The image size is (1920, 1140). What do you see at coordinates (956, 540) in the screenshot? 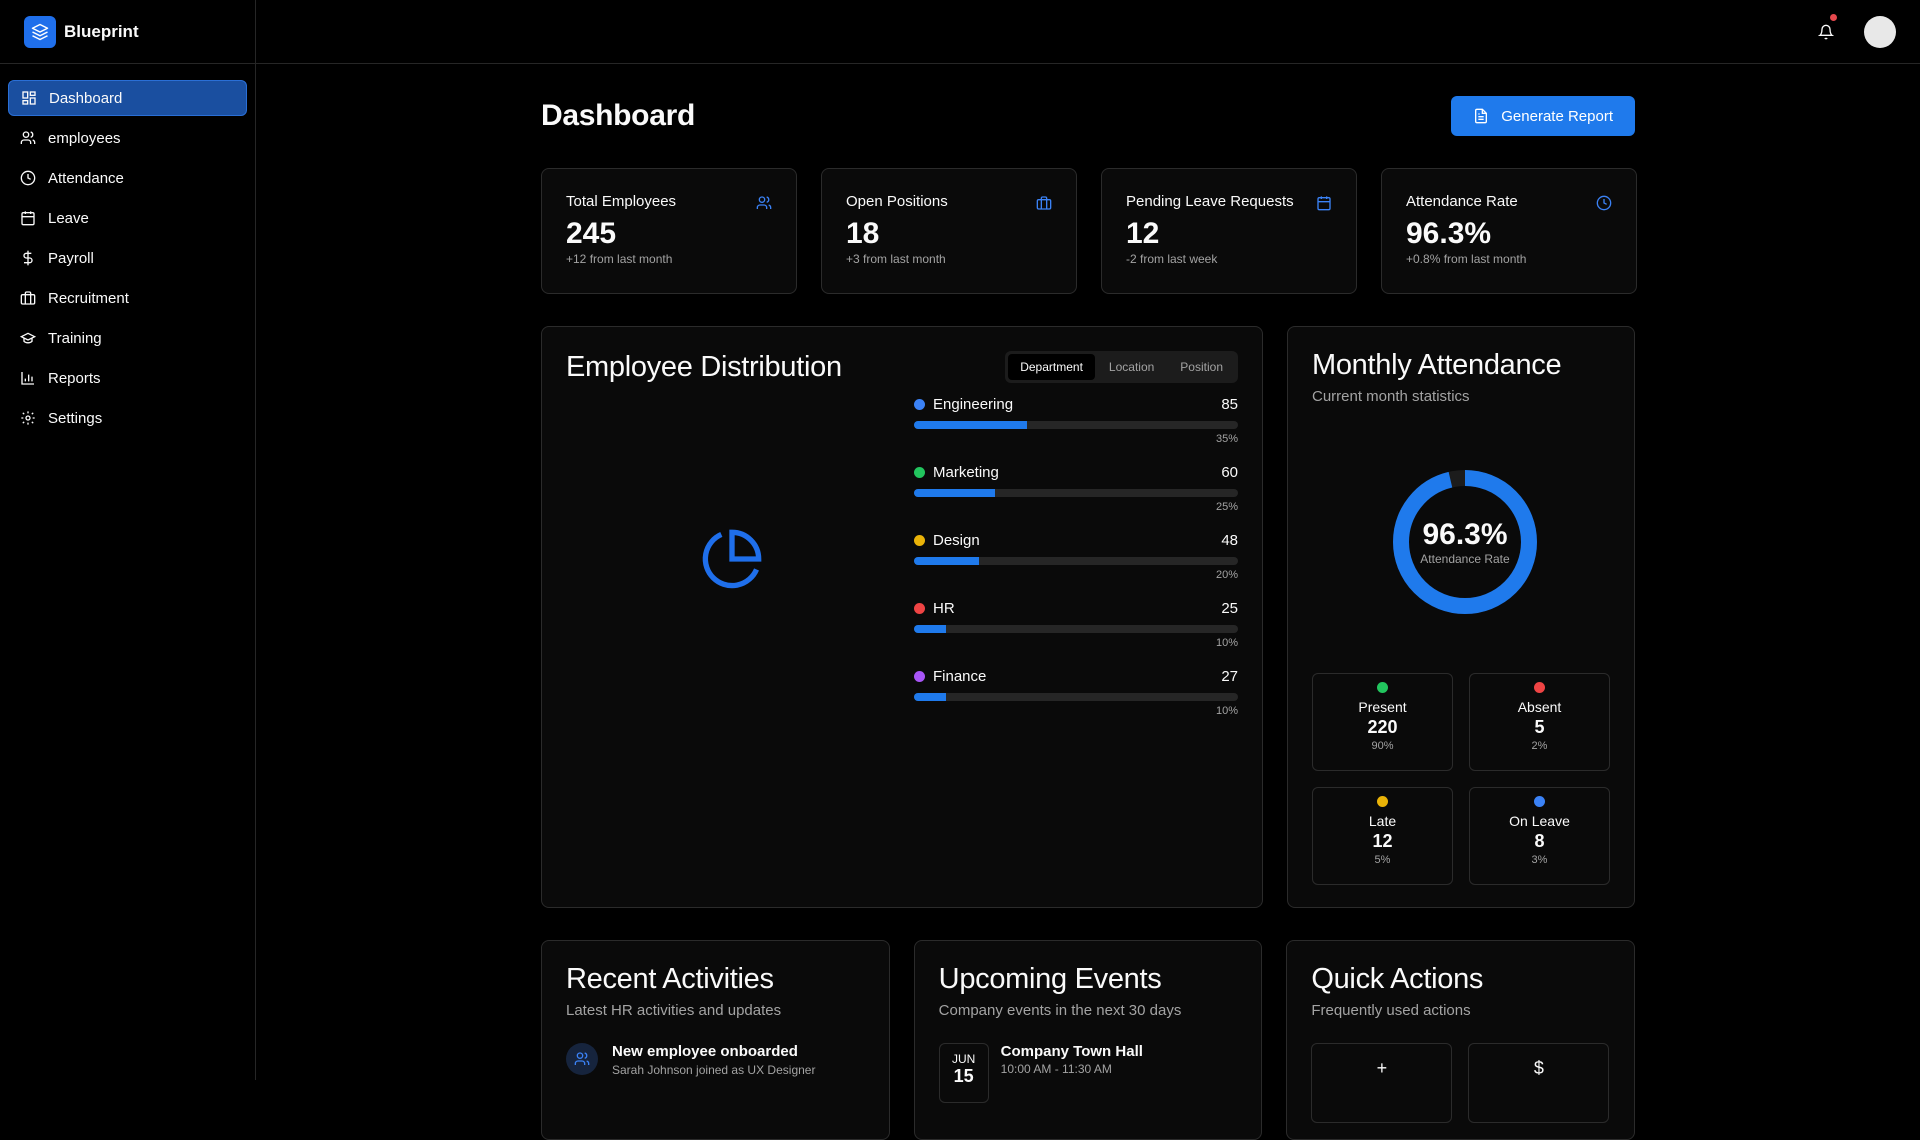
I see `department-name: Design` at bounding box center [956, 540].